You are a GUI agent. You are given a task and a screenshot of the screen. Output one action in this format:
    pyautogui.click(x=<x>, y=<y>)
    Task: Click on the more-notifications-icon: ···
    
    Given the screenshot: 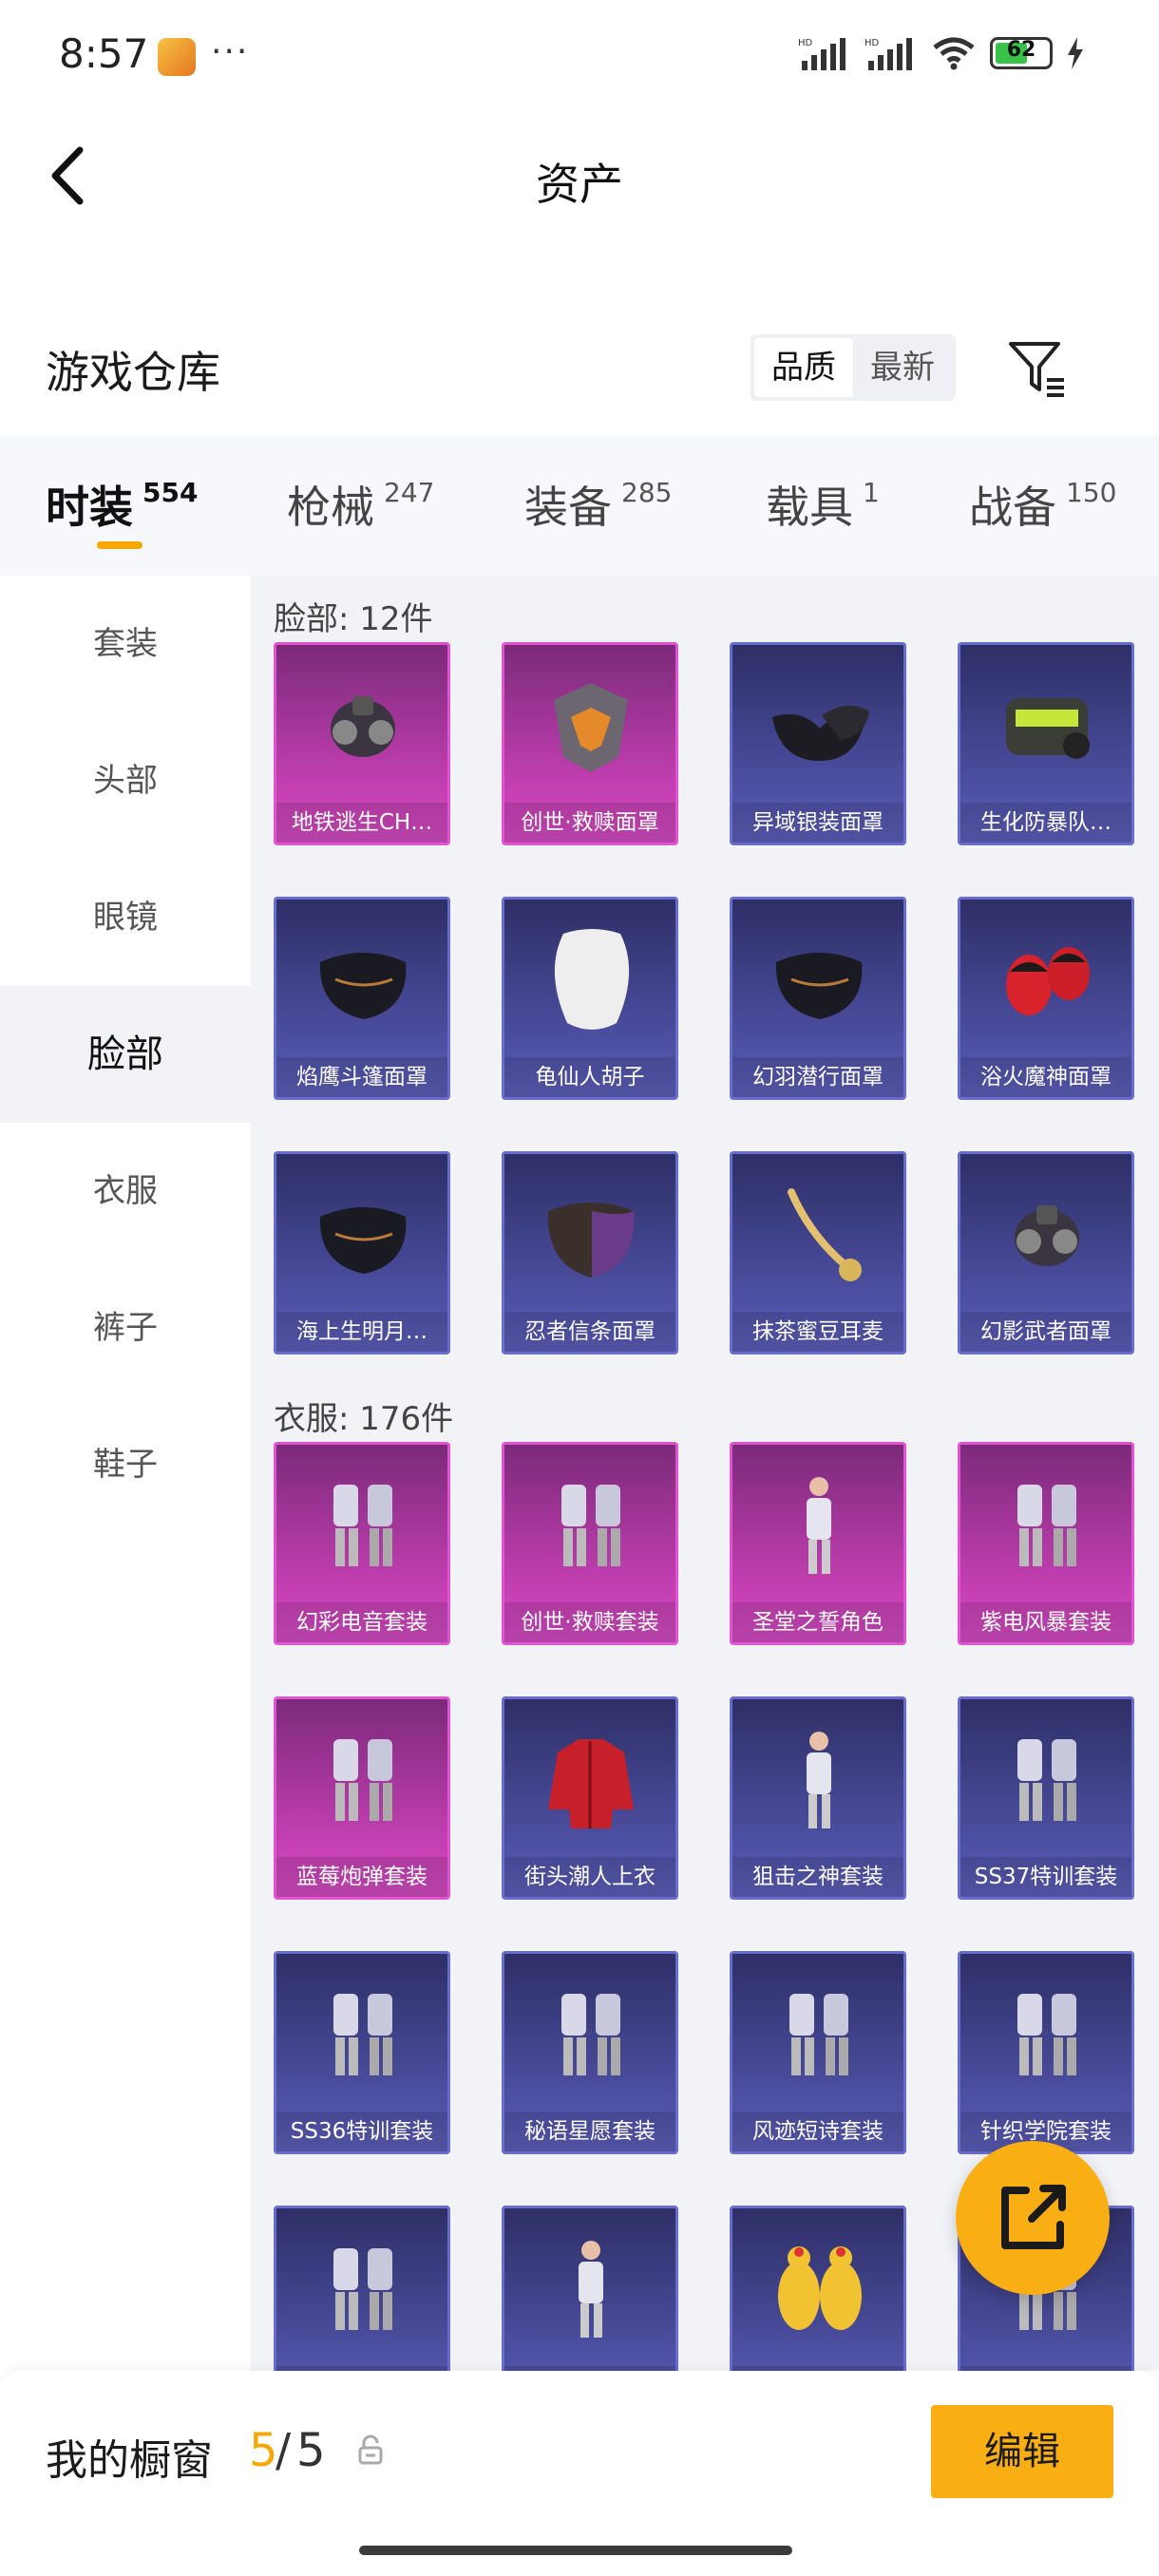 What is the action you would take?
    pyautogui.click(x=230, y=51)
    